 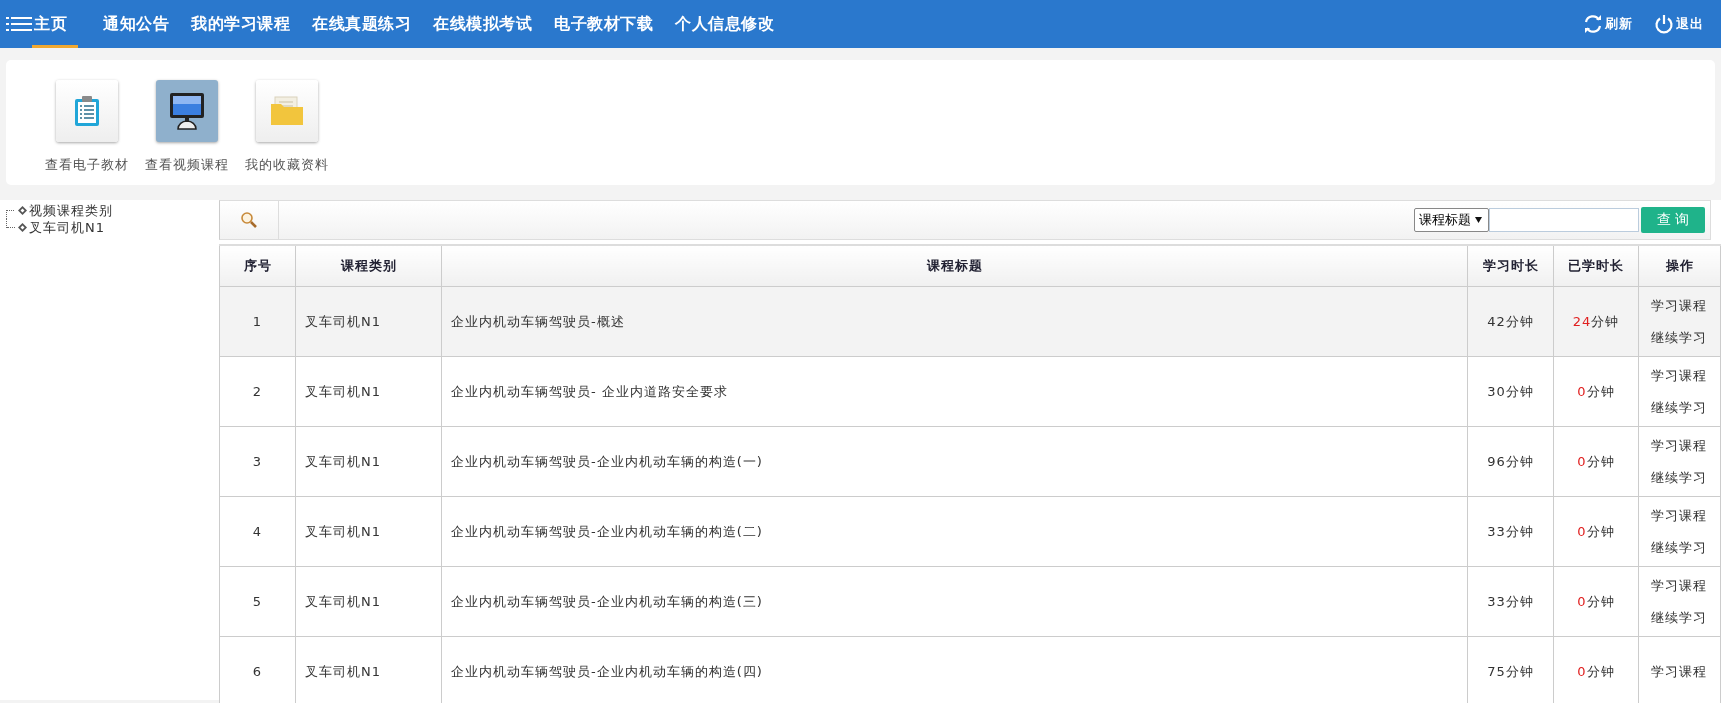 I want to click on duration-cell: 96分钟, so click(x=1510, y=461).